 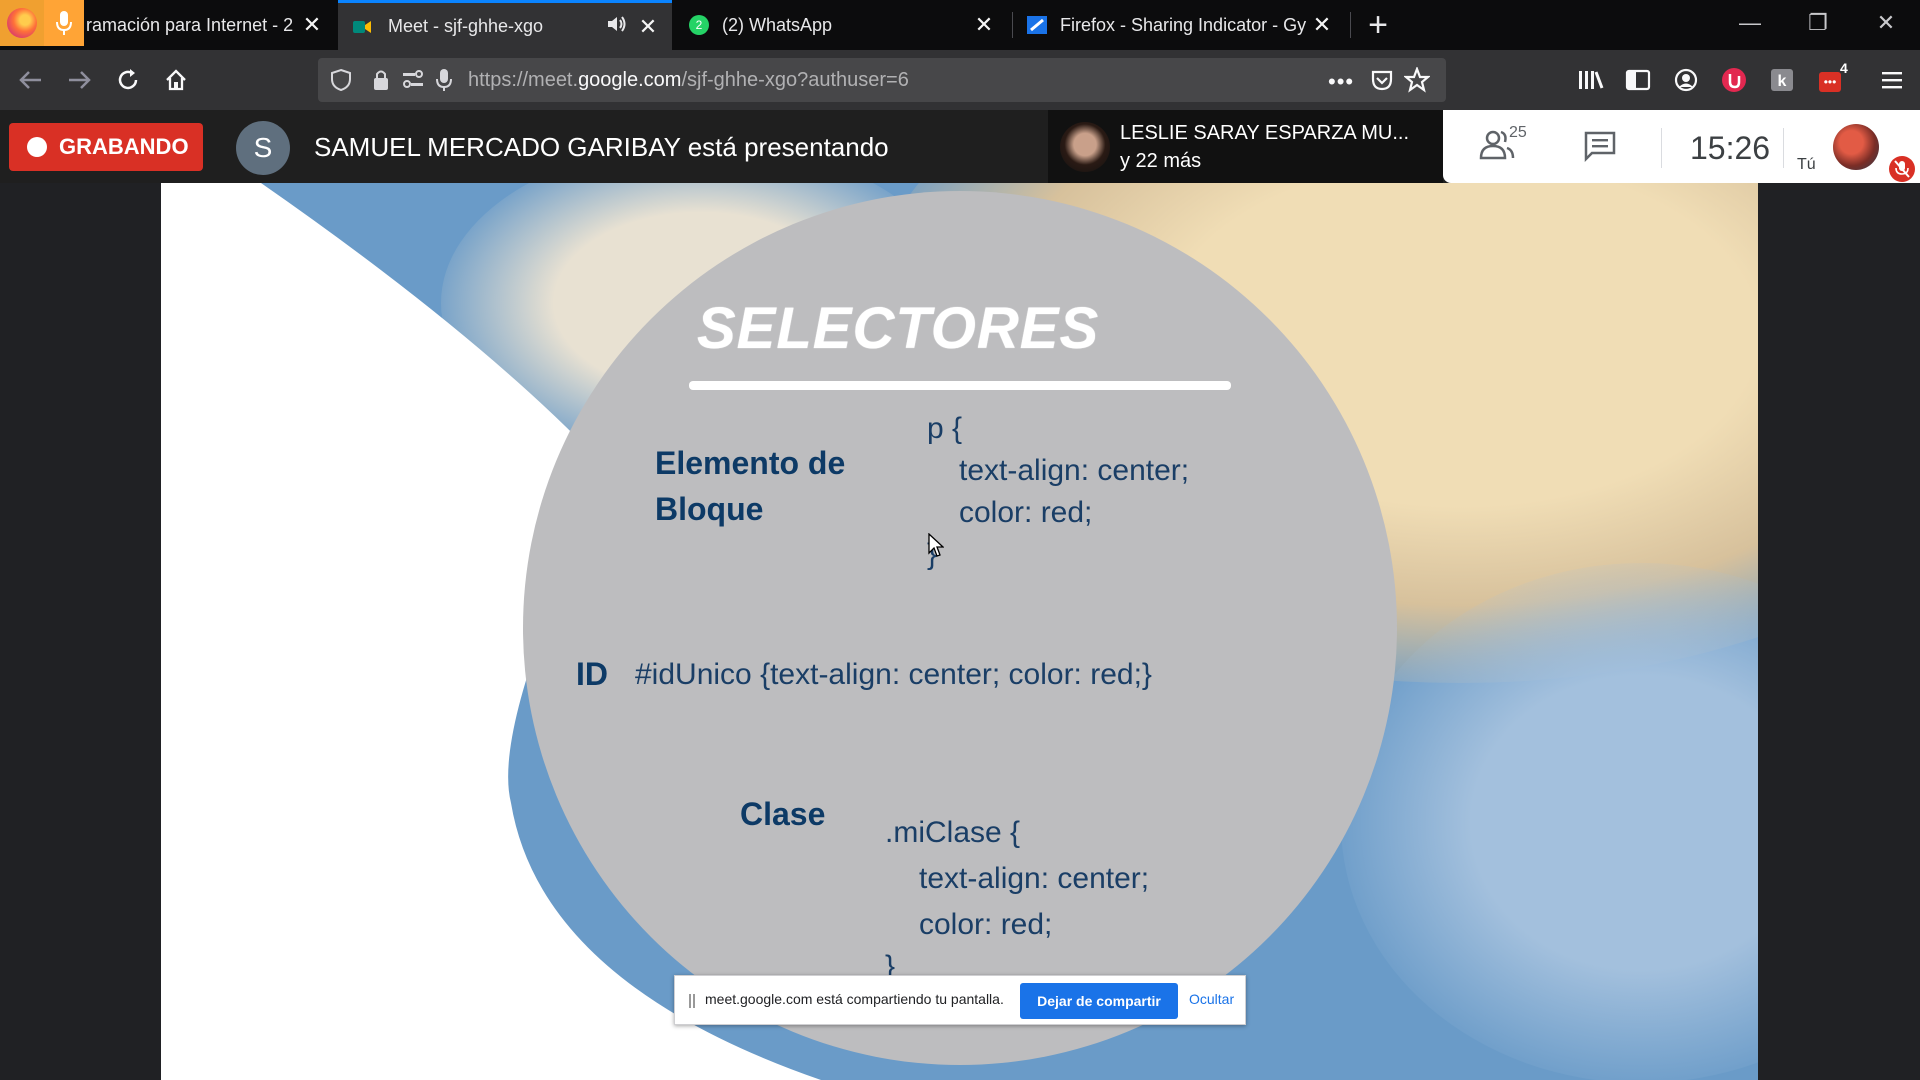 What do you see at coordinates (1034, 878) in the screenshot?
I see `class-code-line: text-align: center;` at bounding box center [1034, 878].